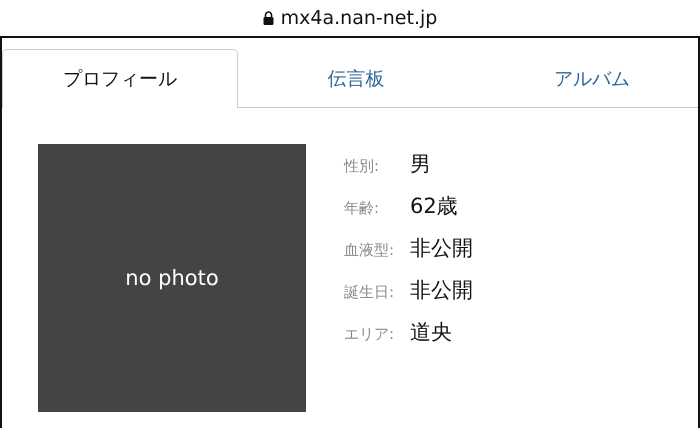 The width and height of the screenshot is (700, 428). Describe the element at coordinates (362, 208) in the screenshot. I see `field-label: 年齢:` at that location.